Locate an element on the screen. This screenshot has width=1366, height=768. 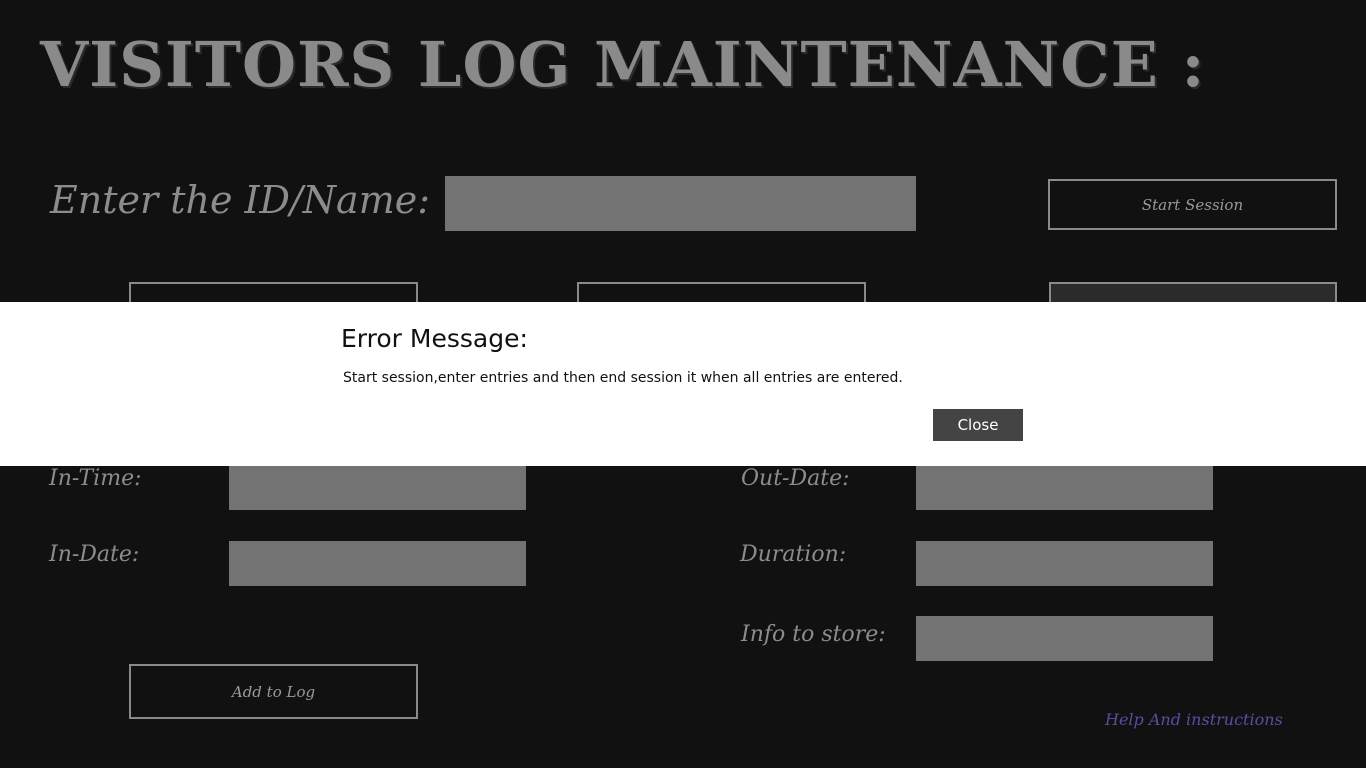
id-name-label: Enter the ID/Name: is located at coordinates (240, 200).